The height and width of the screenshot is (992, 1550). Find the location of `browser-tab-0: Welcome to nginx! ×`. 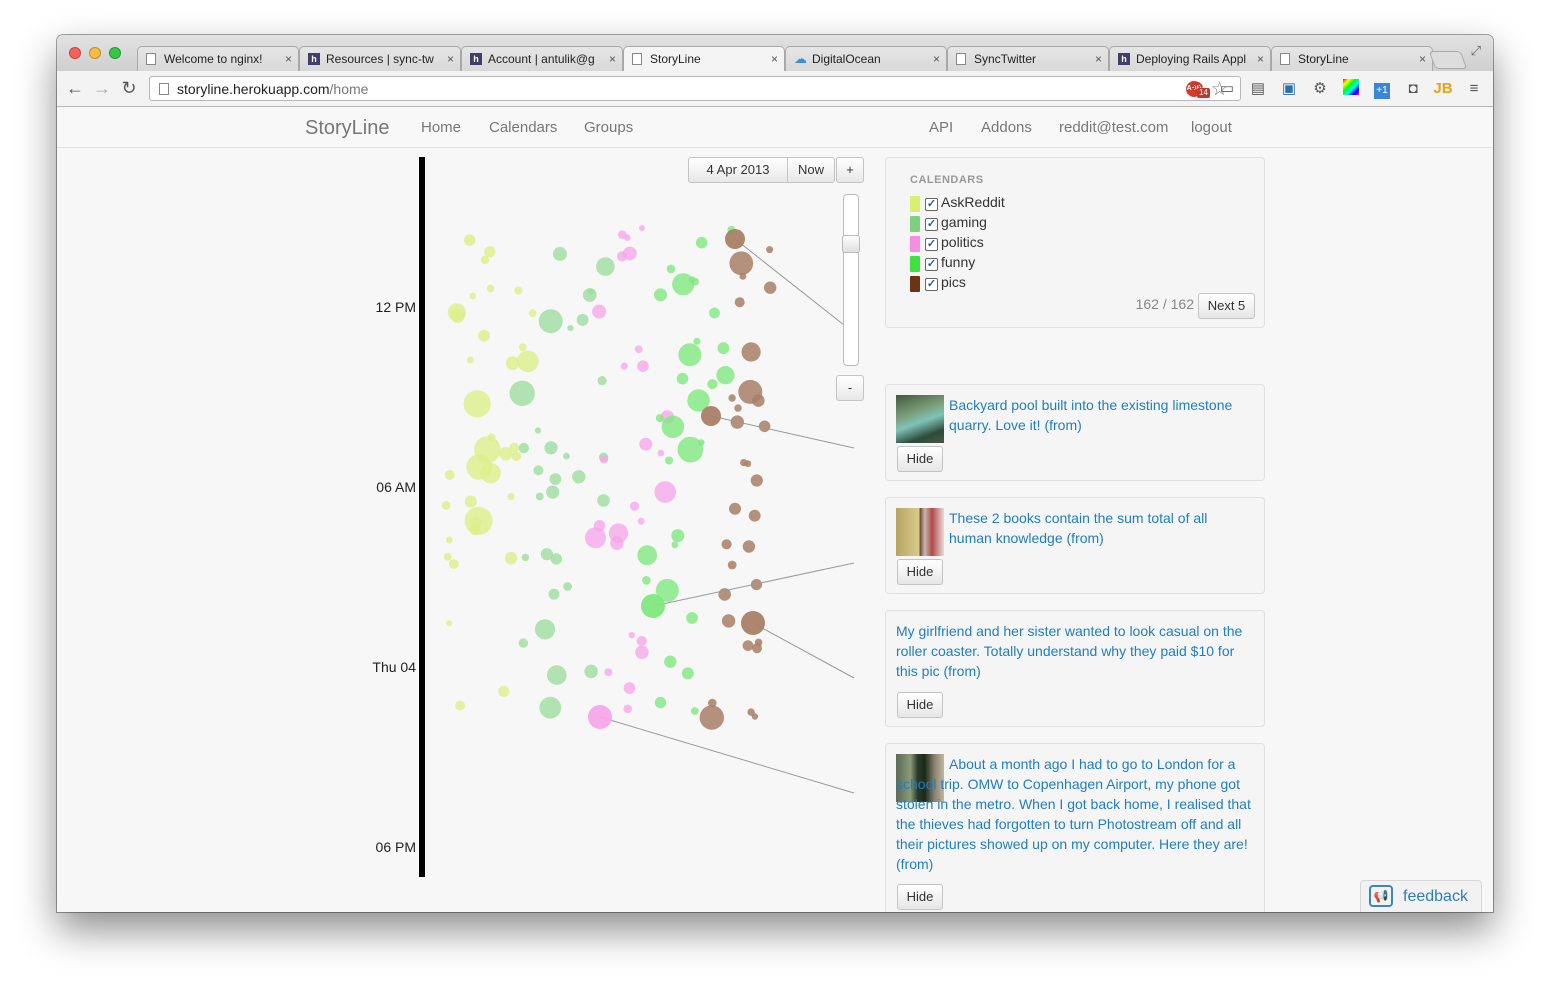

browser-tab-0: Welcome to nginx! × is located at coordinates (218, 58).